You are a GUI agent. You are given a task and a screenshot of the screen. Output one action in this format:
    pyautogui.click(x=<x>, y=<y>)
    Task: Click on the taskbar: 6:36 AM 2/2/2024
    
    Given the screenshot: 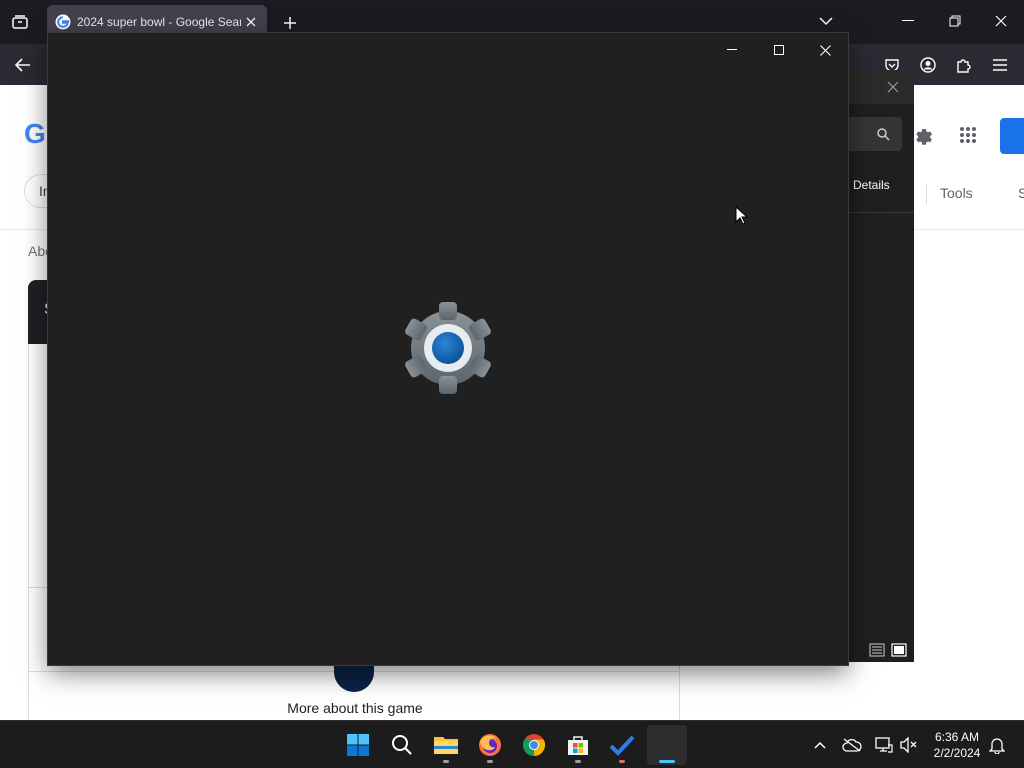 What is the action you would take?
    pyautogui.click(x=512, y=744)
    